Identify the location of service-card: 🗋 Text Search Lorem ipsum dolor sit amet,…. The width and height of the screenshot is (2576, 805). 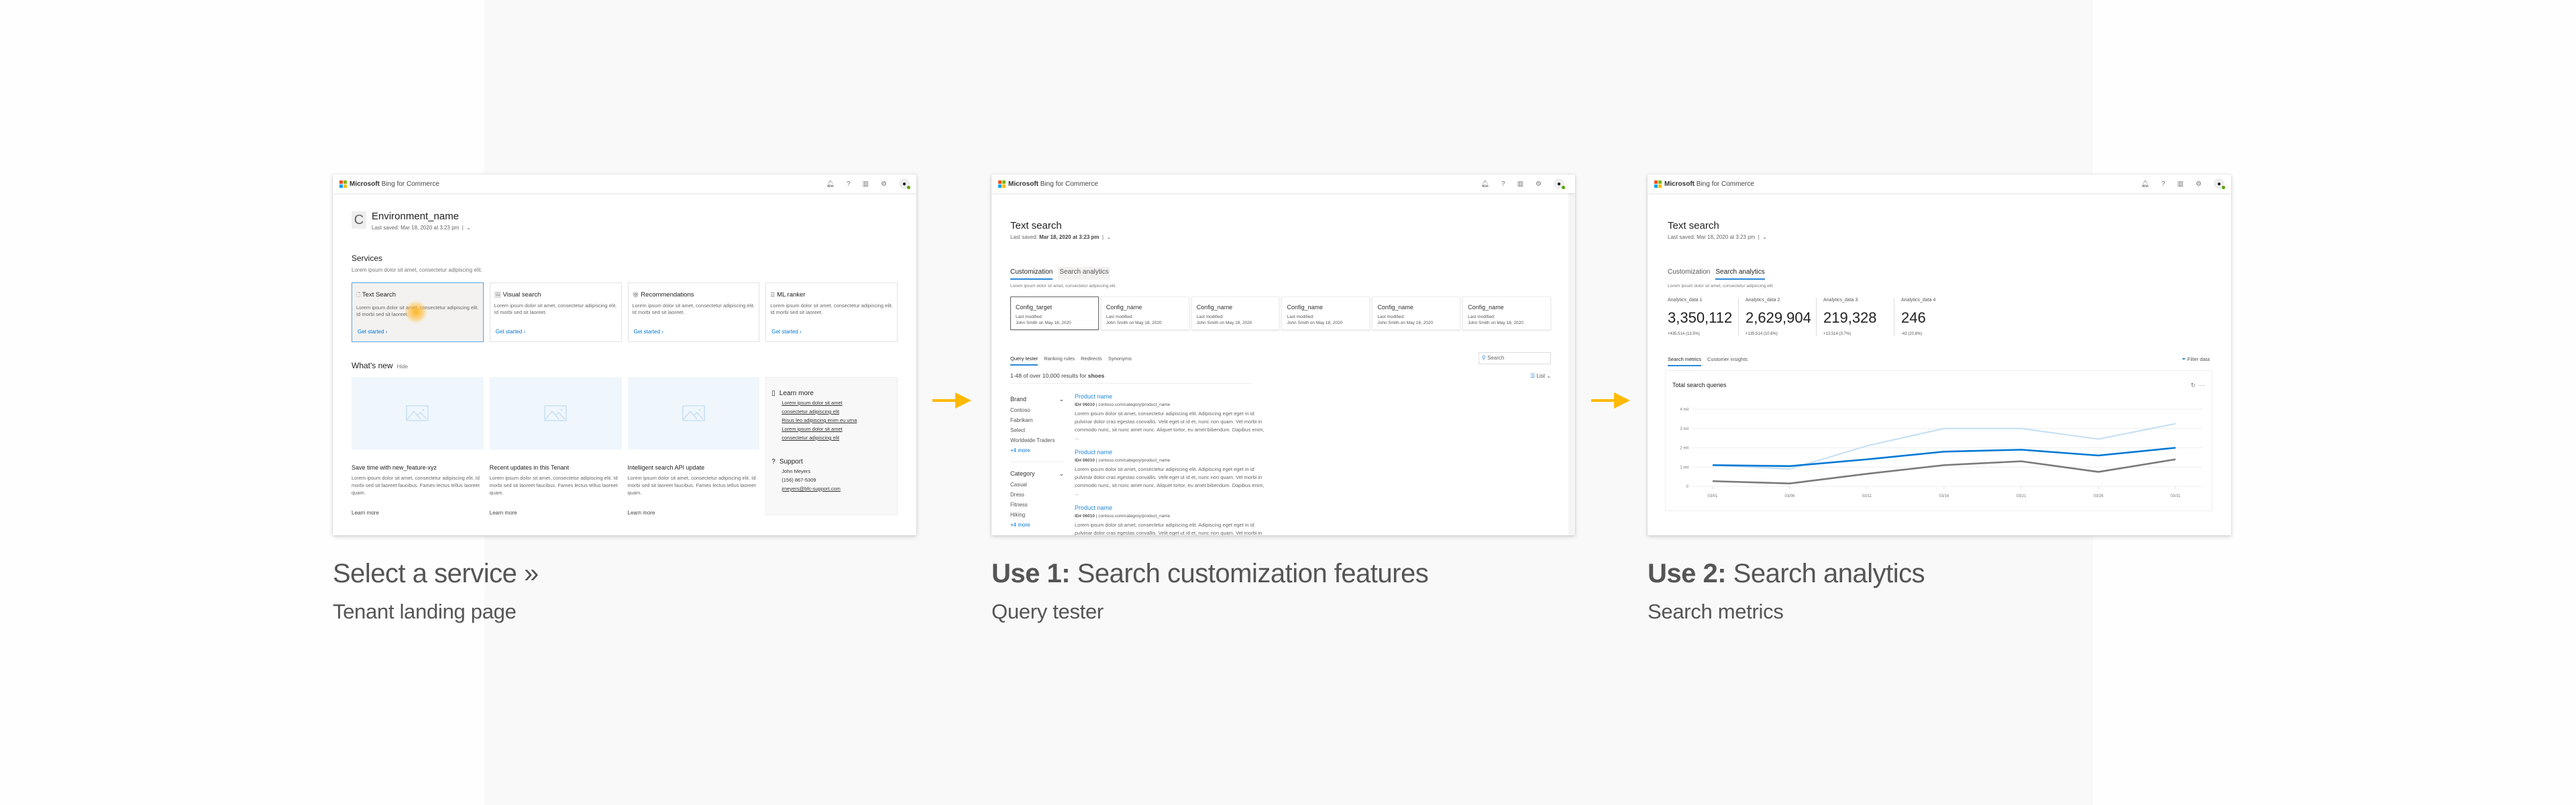
(418, 312).